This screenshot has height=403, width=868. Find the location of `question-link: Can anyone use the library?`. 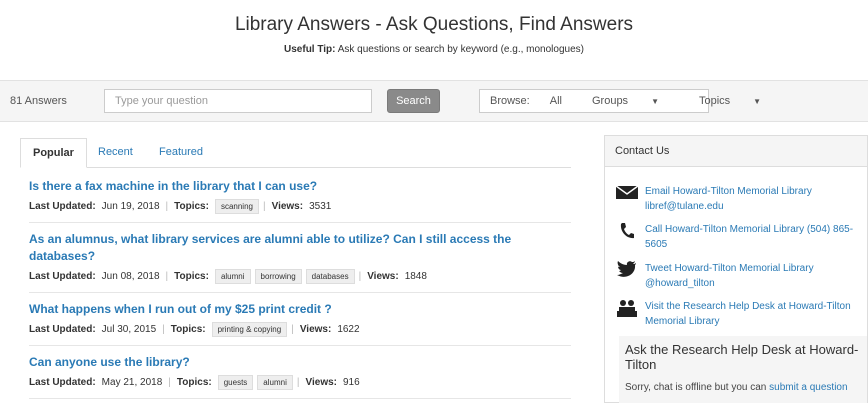

question-link: Can anyone use the library? is located at coordinates (300, 362).